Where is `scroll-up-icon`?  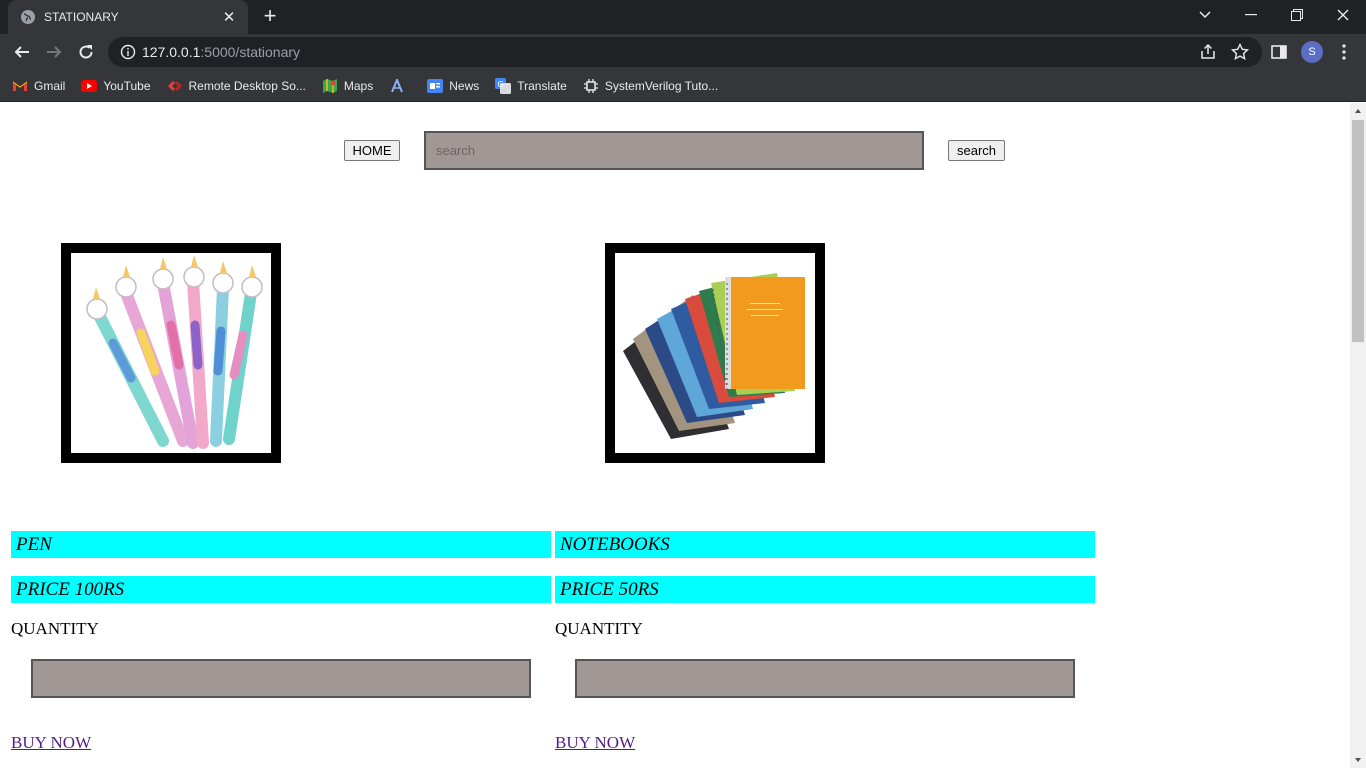
scroll-up-icon is located at coordinates (1358, 111).